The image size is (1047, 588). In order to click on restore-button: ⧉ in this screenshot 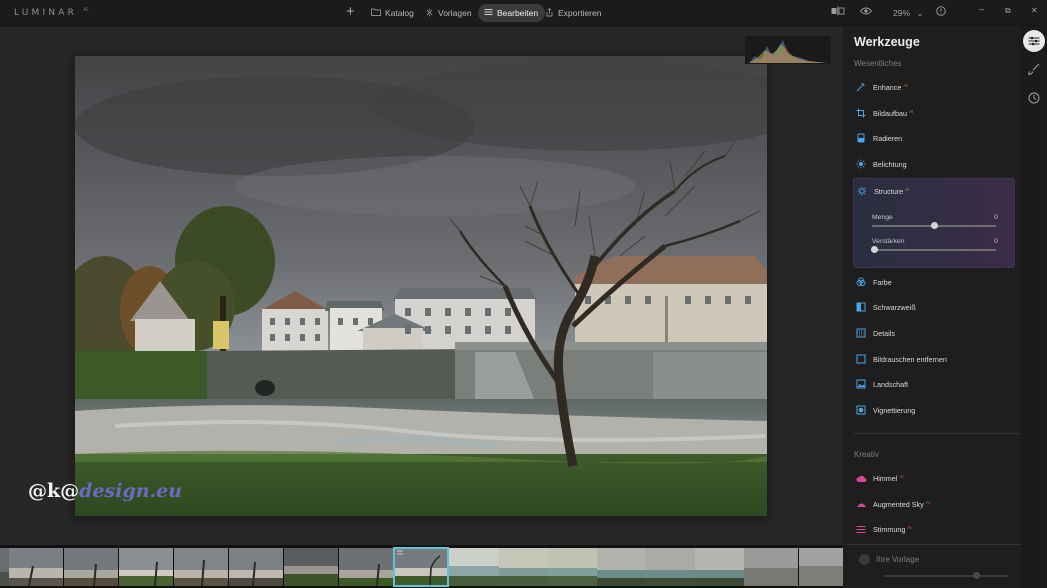, I will do `click(1008, 11)`.